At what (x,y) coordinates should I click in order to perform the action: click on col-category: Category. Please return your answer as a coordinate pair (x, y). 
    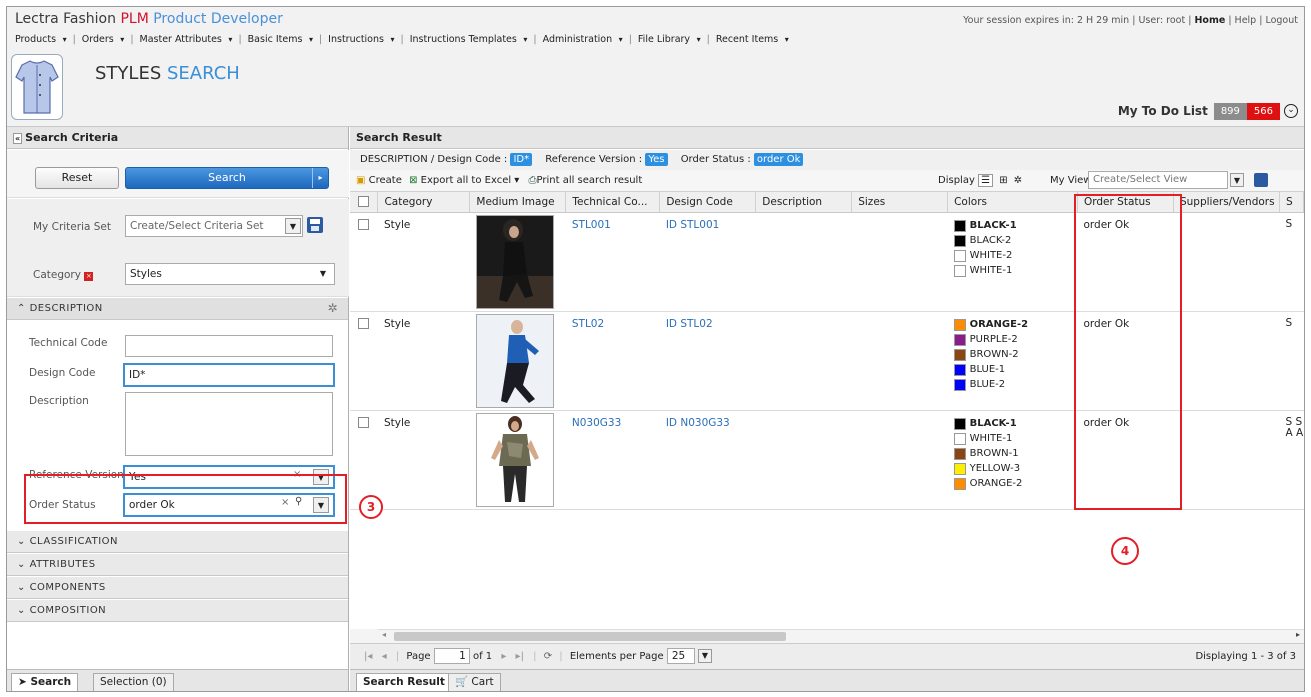
    Looking at the image, I should click on (424, 202).